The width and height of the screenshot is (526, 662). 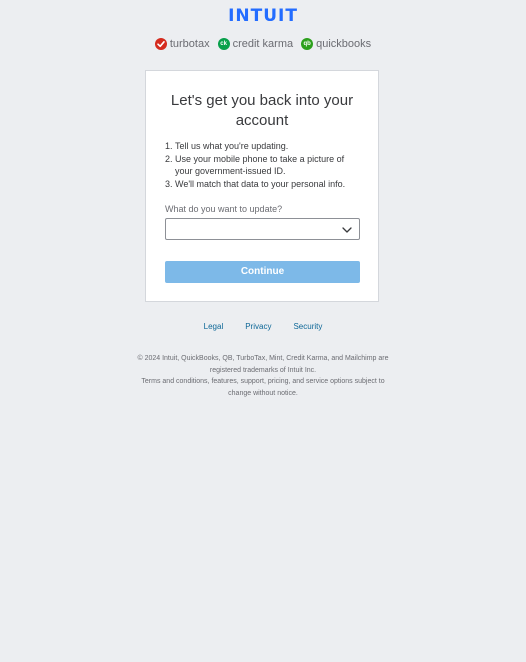 I want to click on terms-line: change without notice., so click(x=263, y=393).